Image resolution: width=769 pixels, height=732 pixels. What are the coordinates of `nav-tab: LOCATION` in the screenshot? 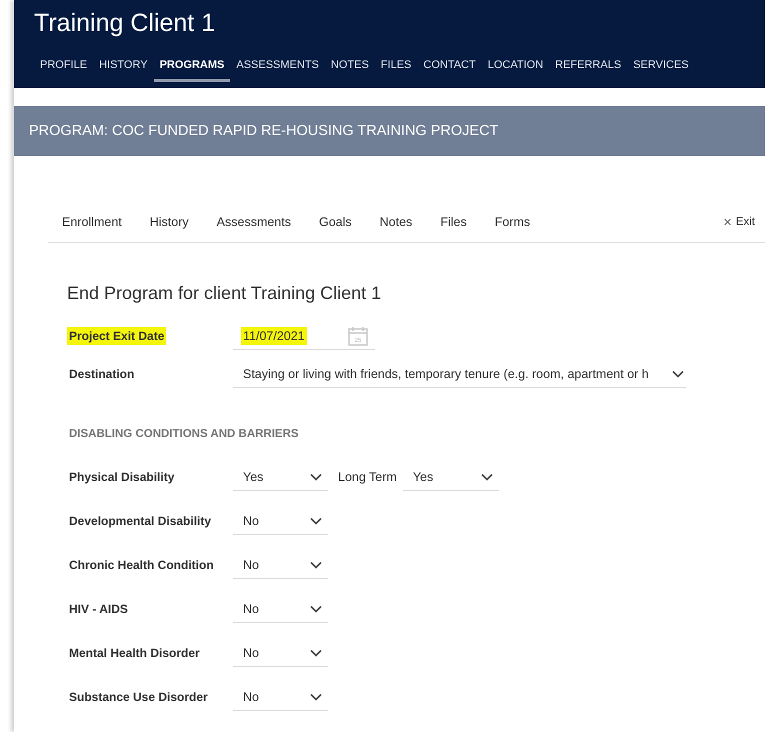 It's located at (516, 67).